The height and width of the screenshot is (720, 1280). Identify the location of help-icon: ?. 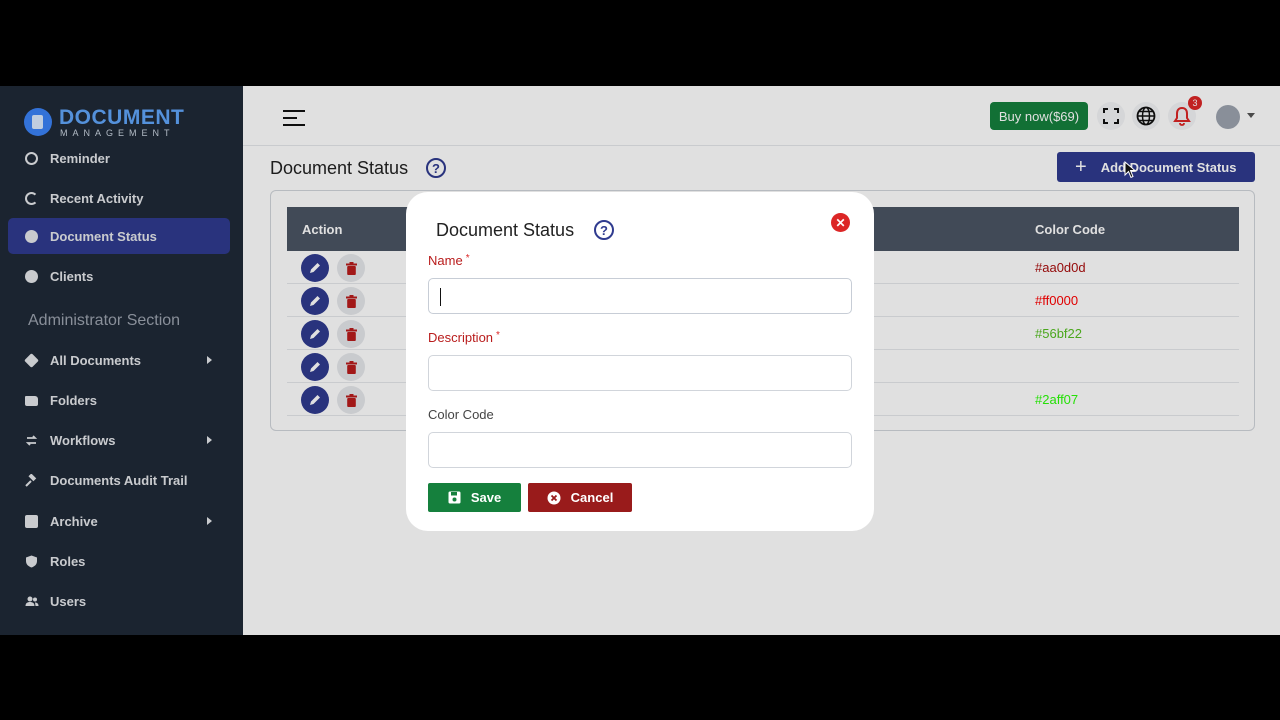
(604, 230).